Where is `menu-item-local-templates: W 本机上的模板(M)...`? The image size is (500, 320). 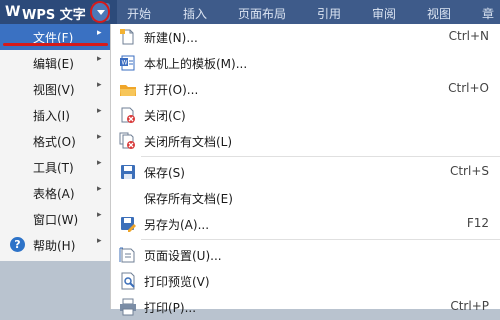 menu-item-local-templates: W 本机上的模板(M)... is located at coordinates (305, 63).